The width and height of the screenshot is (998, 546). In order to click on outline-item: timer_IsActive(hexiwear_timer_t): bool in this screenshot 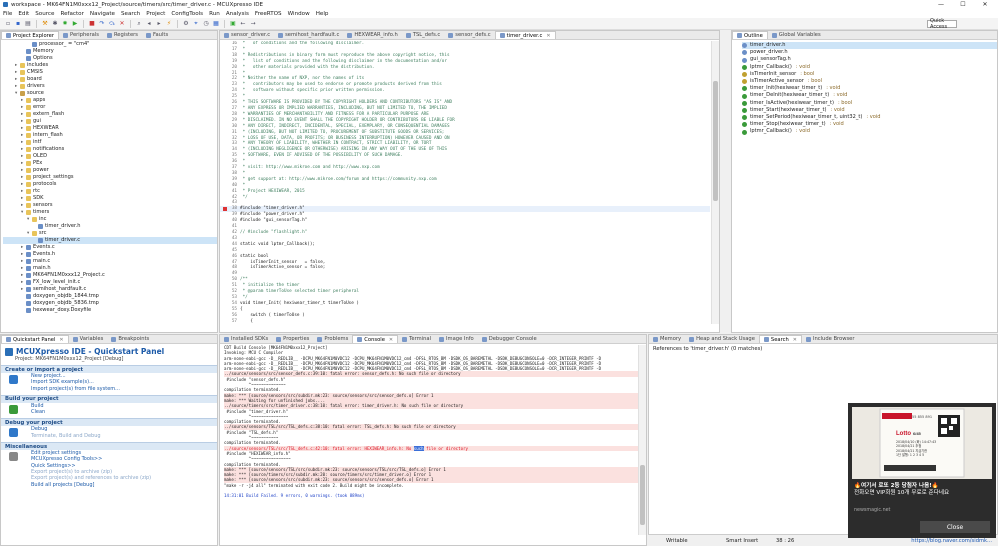, I will do `click(869, 103)`.